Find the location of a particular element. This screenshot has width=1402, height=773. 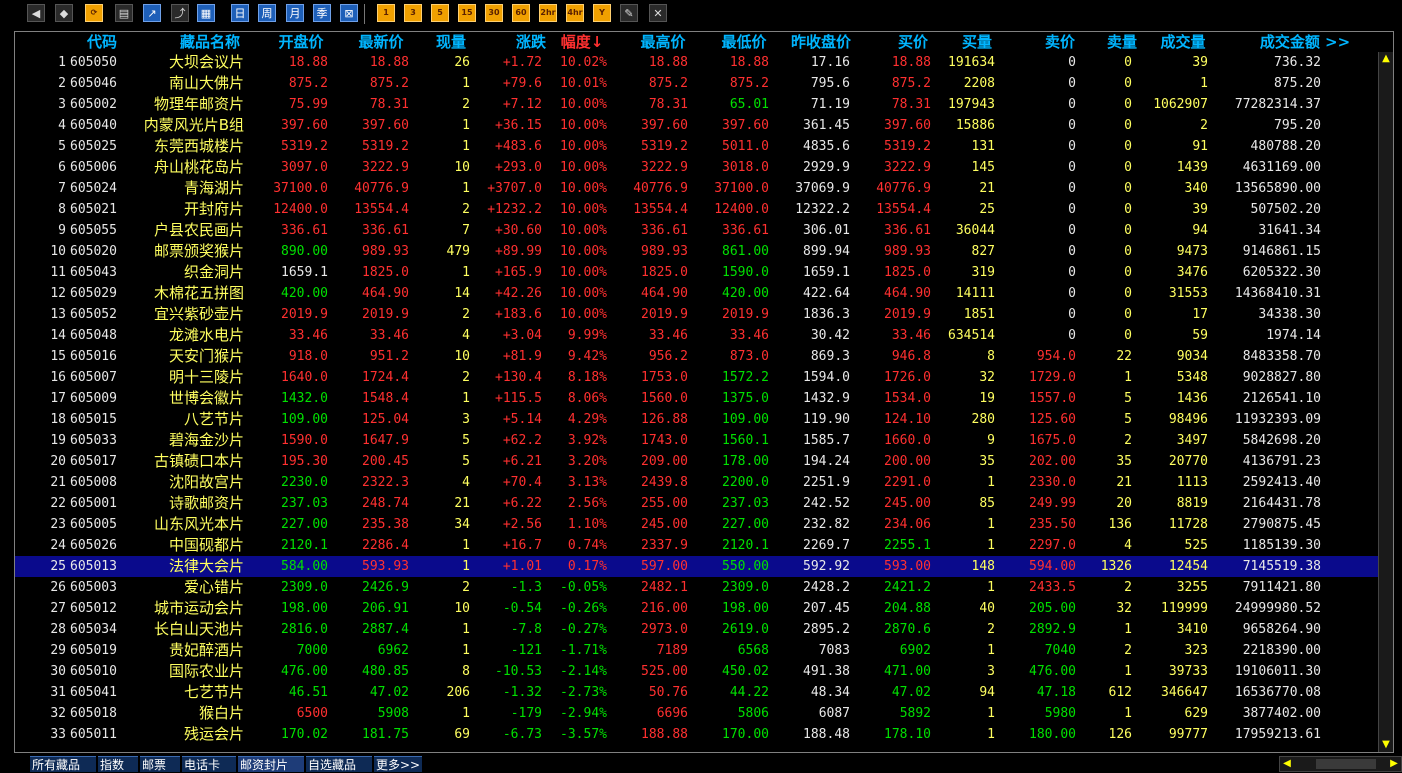

column-header-6: 幅度↓ is located at coordinates (582, 42).